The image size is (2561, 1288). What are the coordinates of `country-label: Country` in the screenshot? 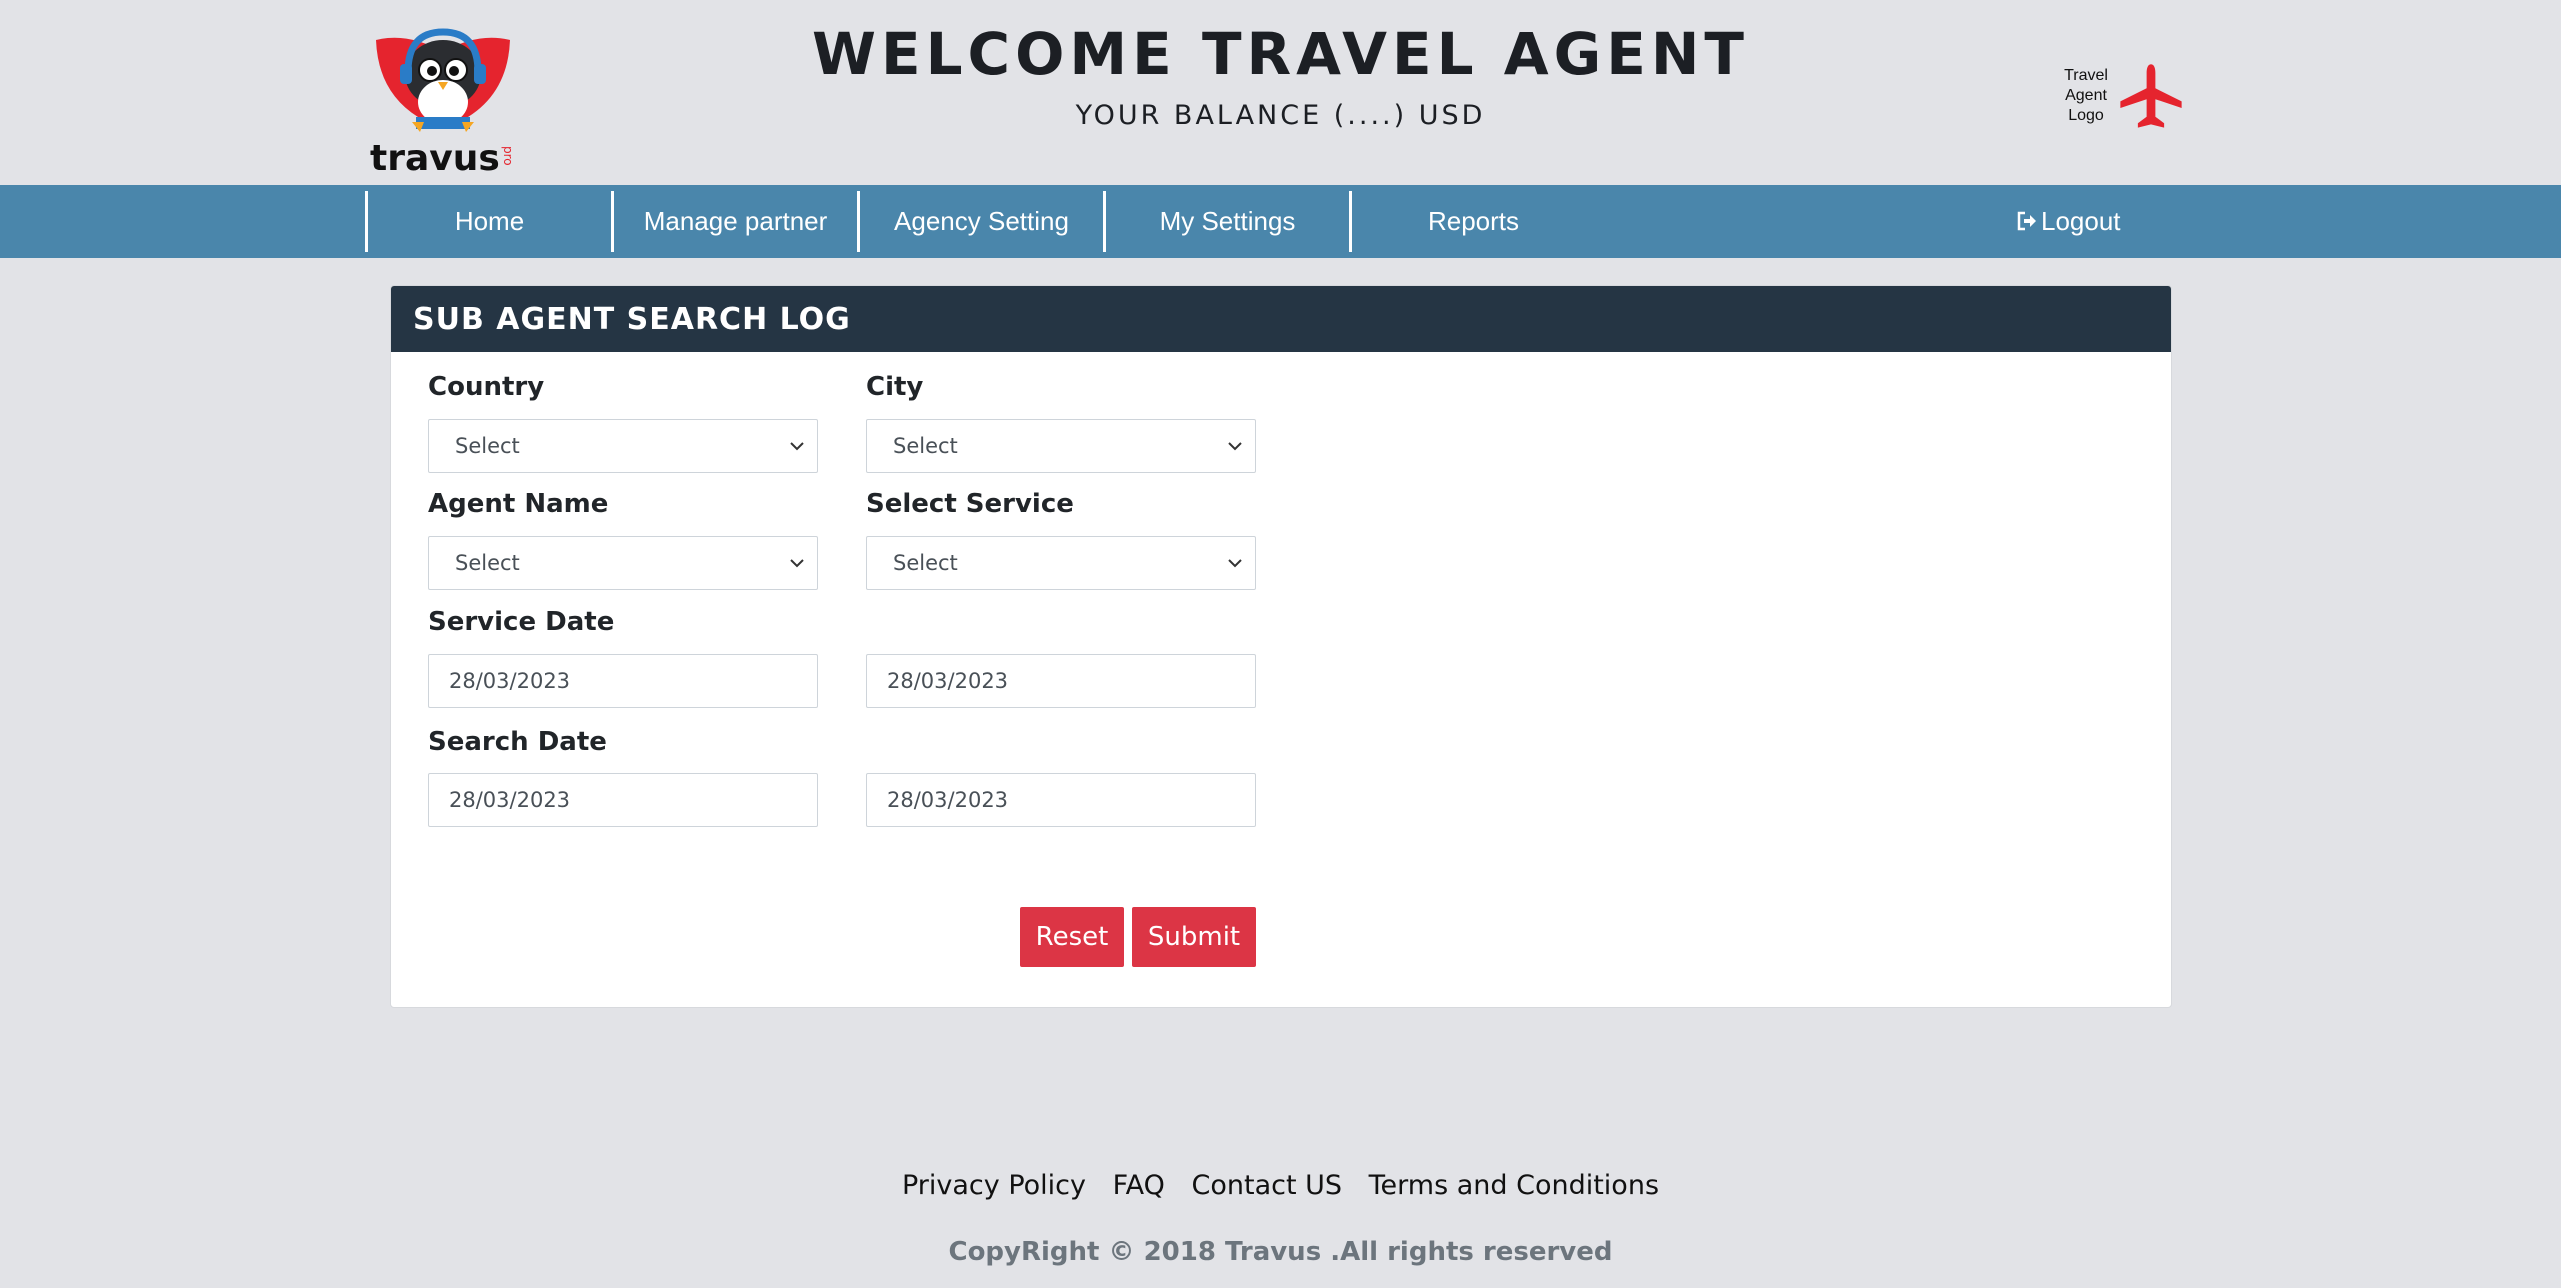 It's located at (486, 387).